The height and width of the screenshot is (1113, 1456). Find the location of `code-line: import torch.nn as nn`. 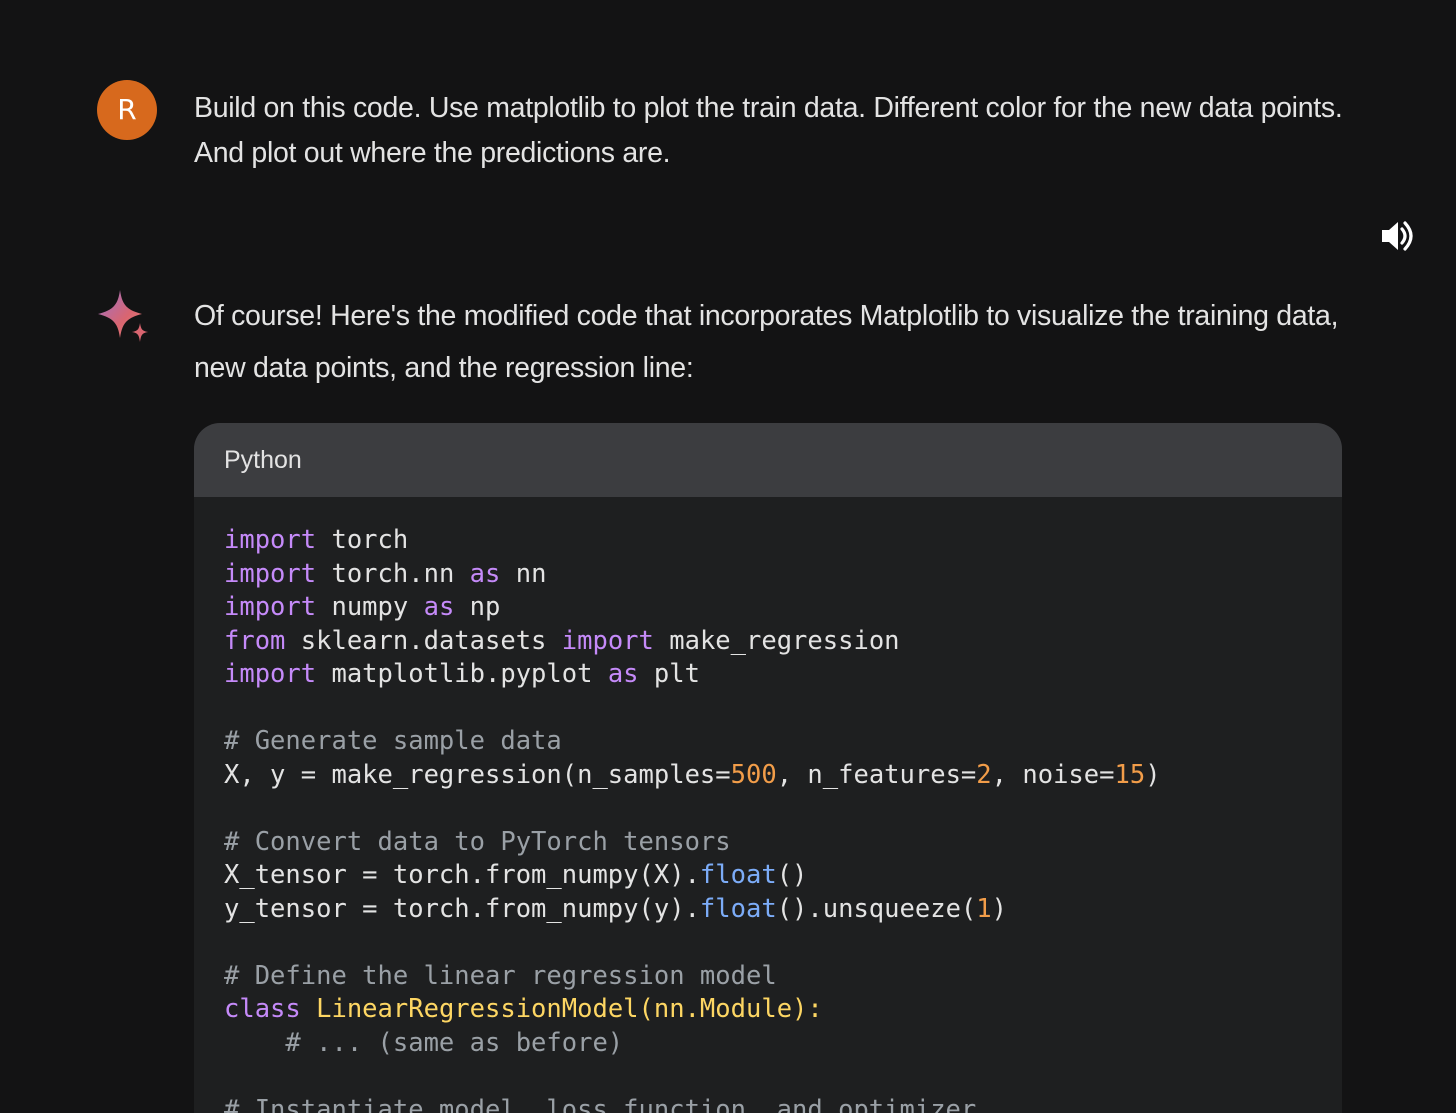

code-line: import torch.nn as nn is located at coordinates (768, 575).